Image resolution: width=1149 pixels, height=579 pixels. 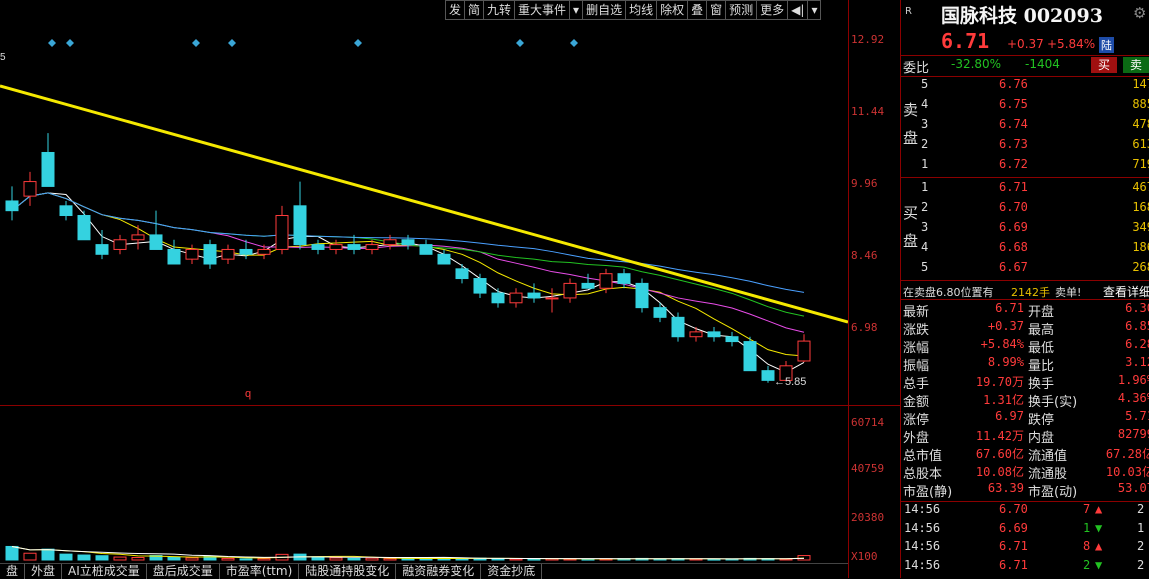 I want to click on stat-label: 市盈(动), so click(x=1053, y=492).